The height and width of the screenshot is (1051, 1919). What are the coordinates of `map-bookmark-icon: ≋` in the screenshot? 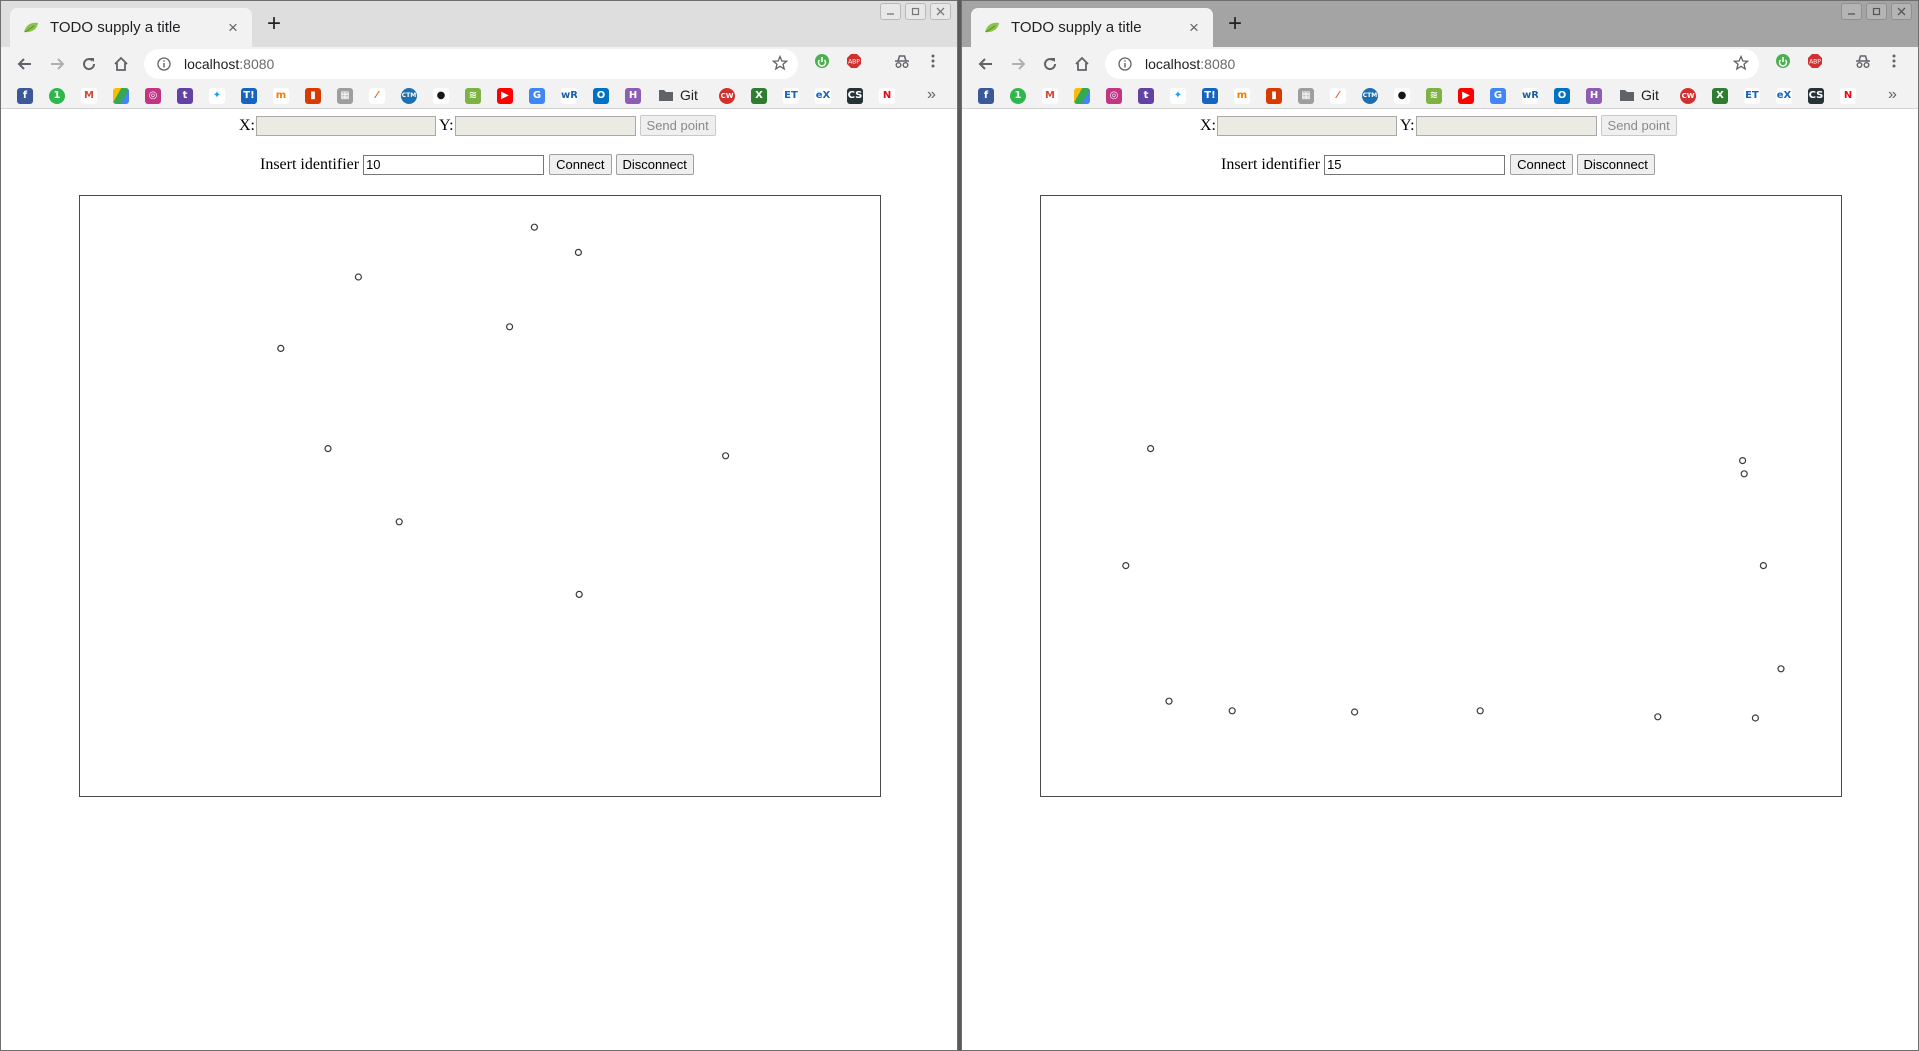 It's located at (473, 96).